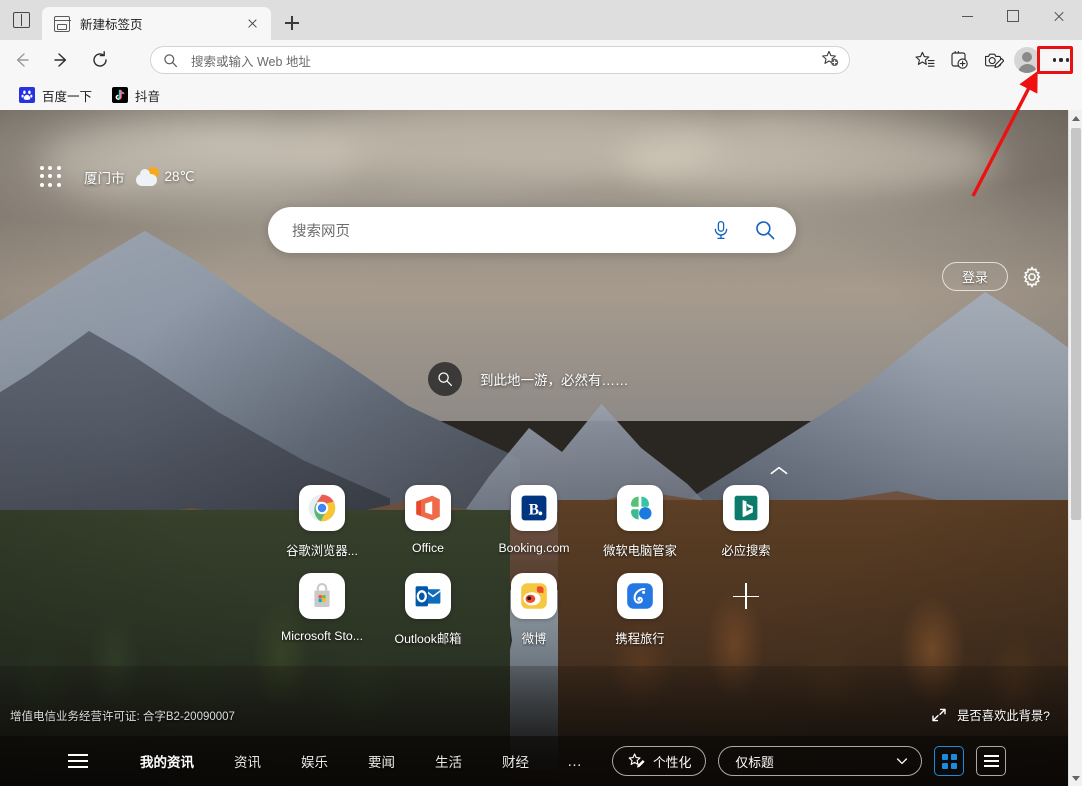 The image size is (1082, 786). What do you see at coordinates (765, 230) in the screenshot?
I see `ntp-search-icon` at bounding box center [765, 230].